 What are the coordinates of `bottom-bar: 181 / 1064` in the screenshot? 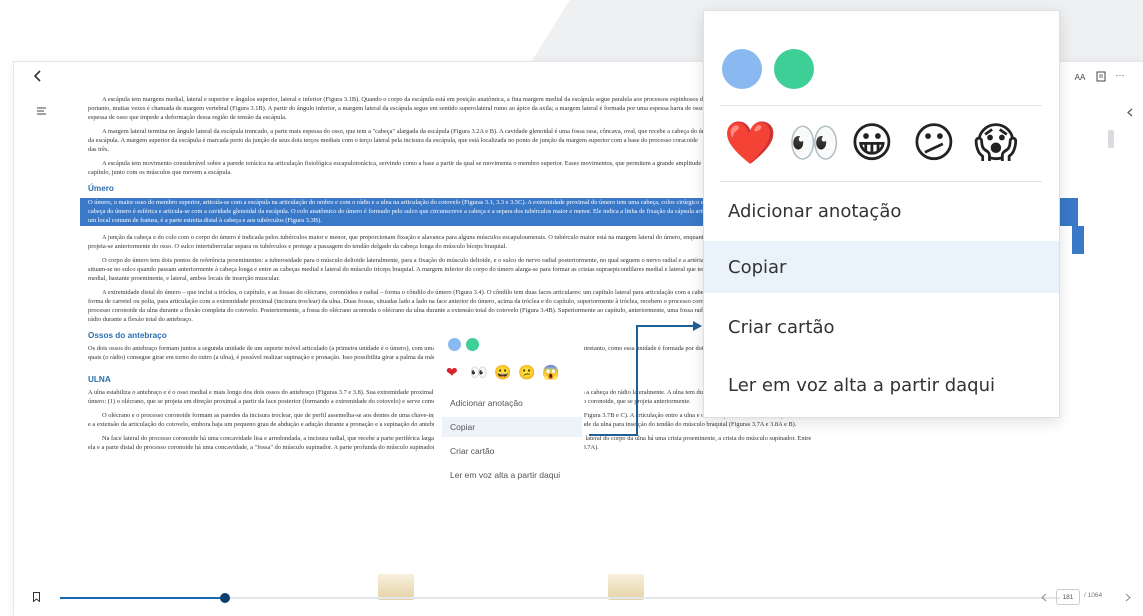 It's located at (578, 601).